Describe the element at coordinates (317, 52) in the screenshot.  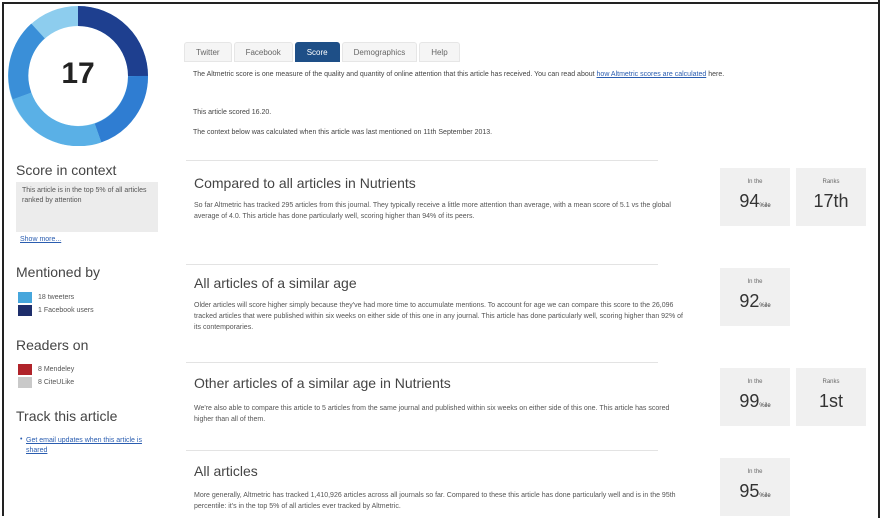
I see `tab-score: Score` at that location.